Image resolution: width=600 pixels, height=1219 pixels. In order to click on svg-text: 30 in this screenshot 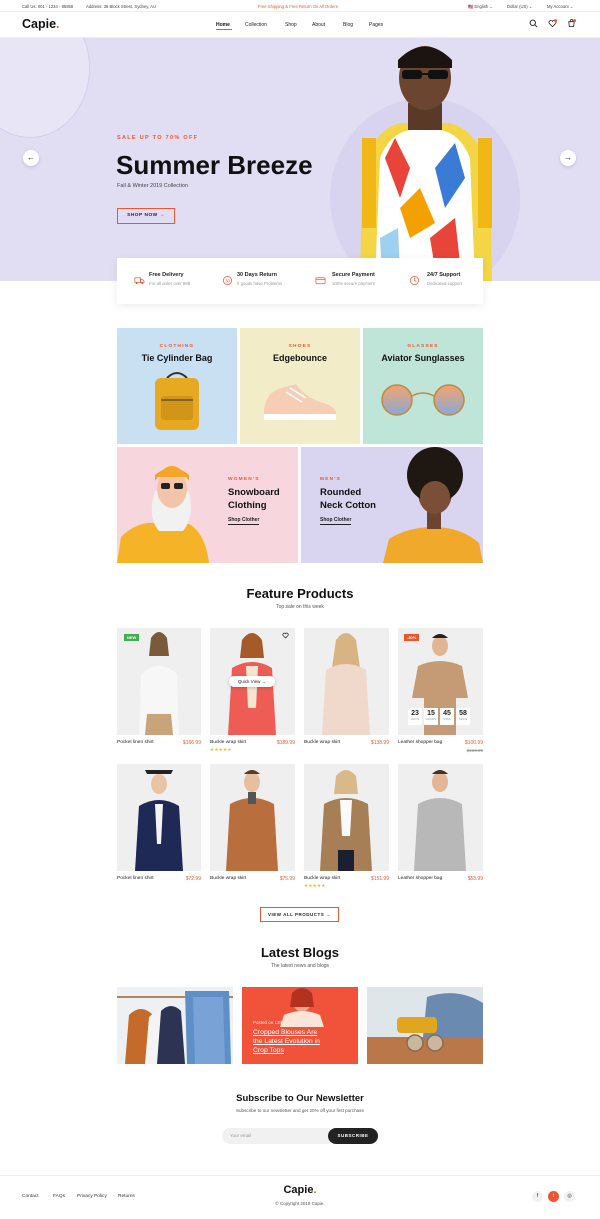, I will do `click(227, 280)`.